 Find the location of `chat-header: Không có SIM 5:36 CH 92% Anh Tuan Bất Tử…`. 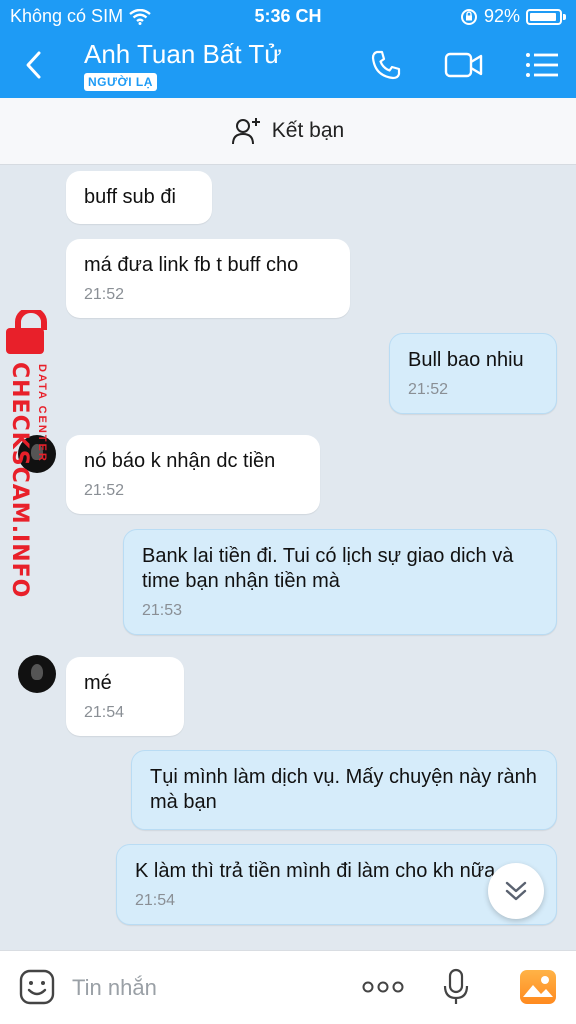

chat-header: Không có SIM 5:36 CH 92% Anh Tuan Bất Tử… is located at coordinates (288, 49).